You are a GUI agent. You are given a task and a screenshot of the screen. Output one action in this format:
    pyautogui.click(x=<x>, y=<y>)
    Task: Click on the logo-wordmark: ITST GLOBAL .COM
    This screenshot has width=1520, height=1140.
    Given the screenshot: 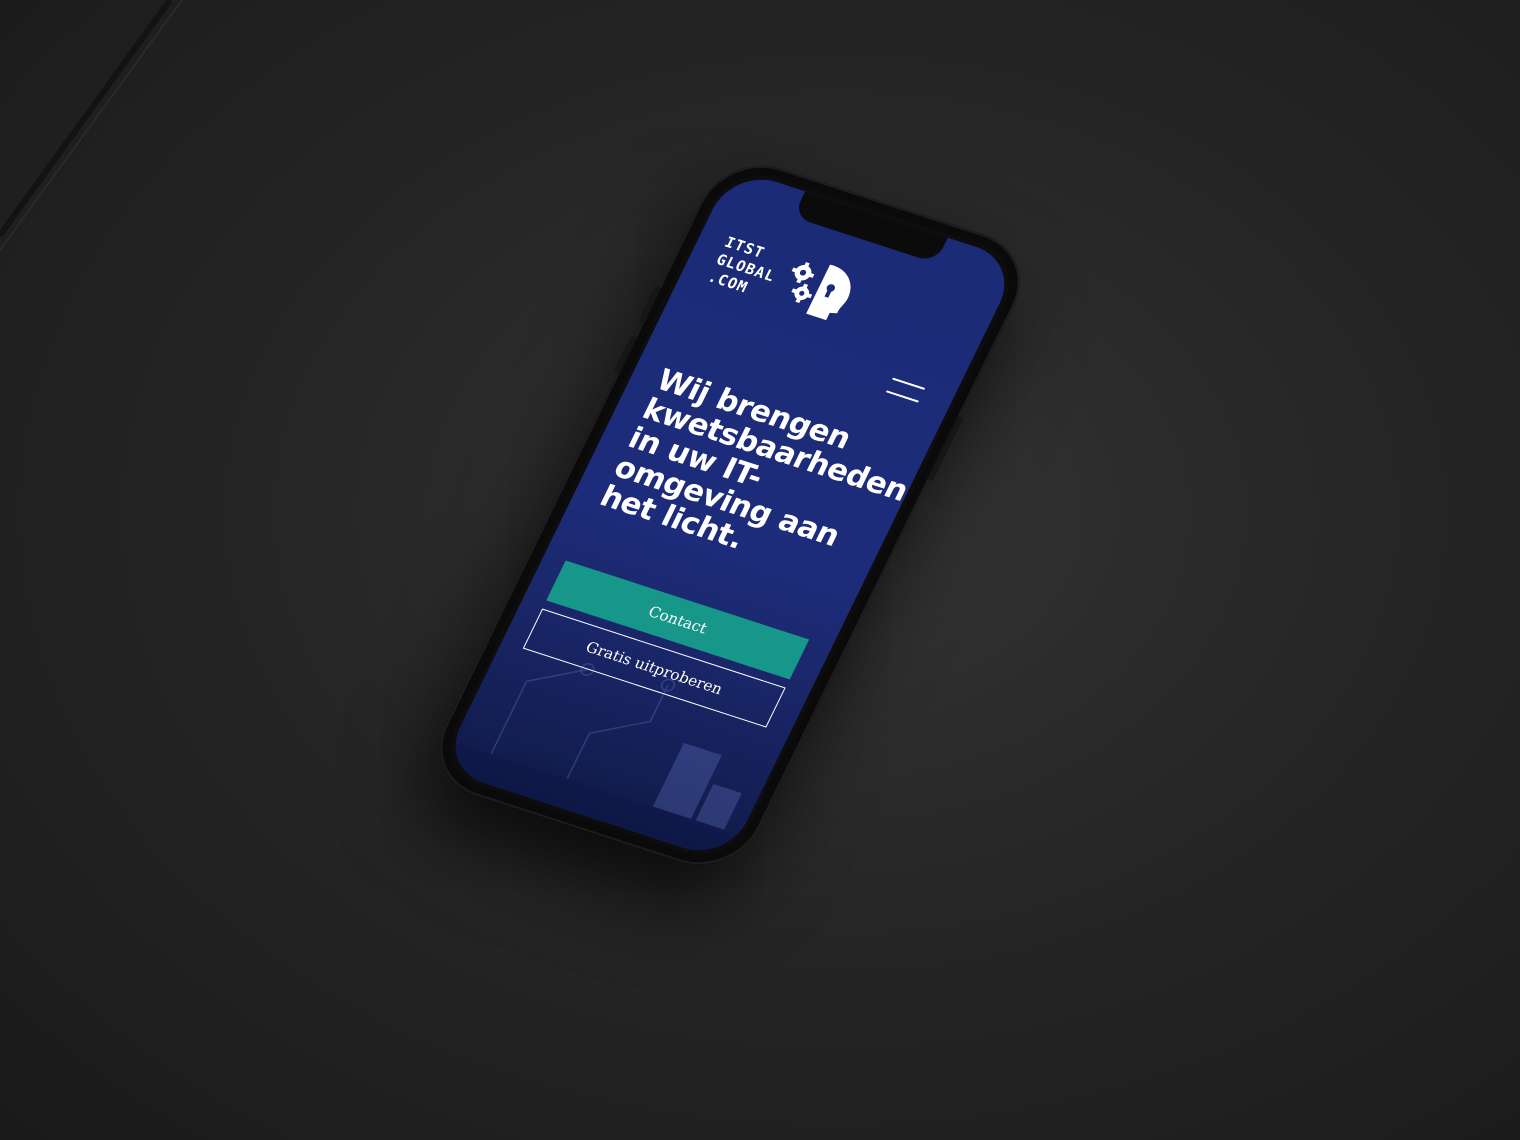 What is the action you would take?
    pyautogui.click(x=746, y=268)
    